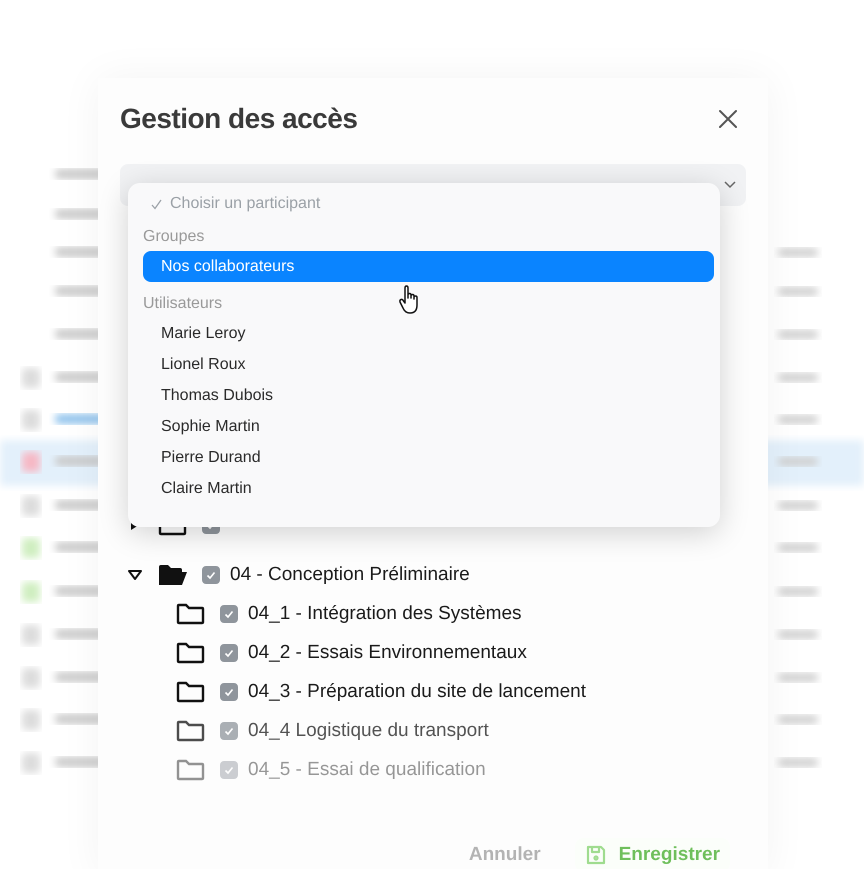  I want to click on dialog-title: Gestion des accès, so click(239, 119).